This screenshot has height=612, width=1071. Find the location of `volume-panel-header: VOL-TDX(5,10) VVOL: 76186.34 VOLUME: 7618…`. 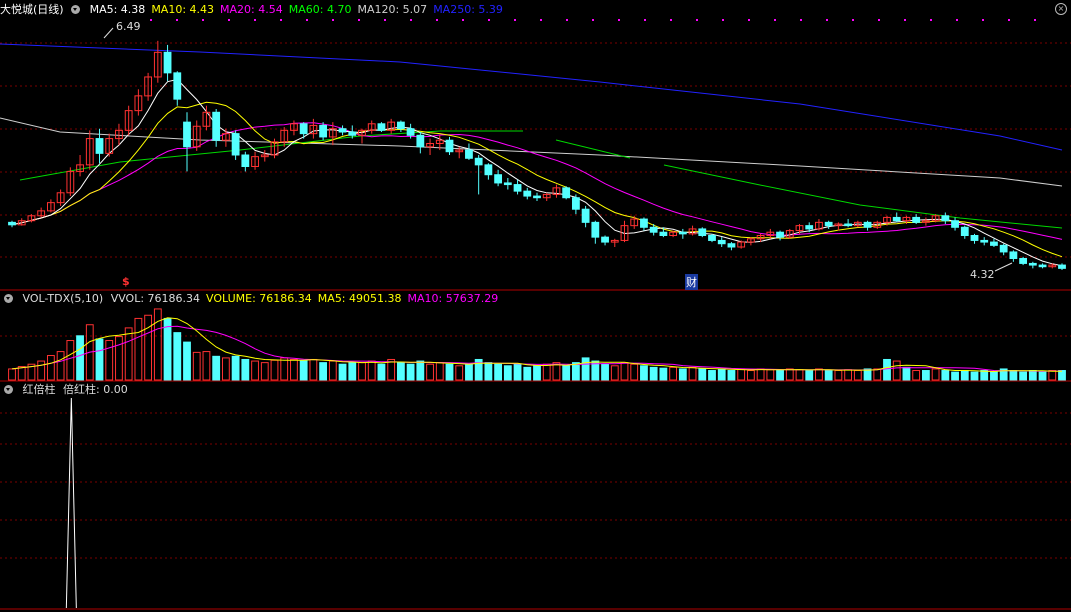

volume-panel-header: VOL-TDX(5,10) VVOL: 76186.34 VOLUME: 7618… is located at coordinates (255, 299).